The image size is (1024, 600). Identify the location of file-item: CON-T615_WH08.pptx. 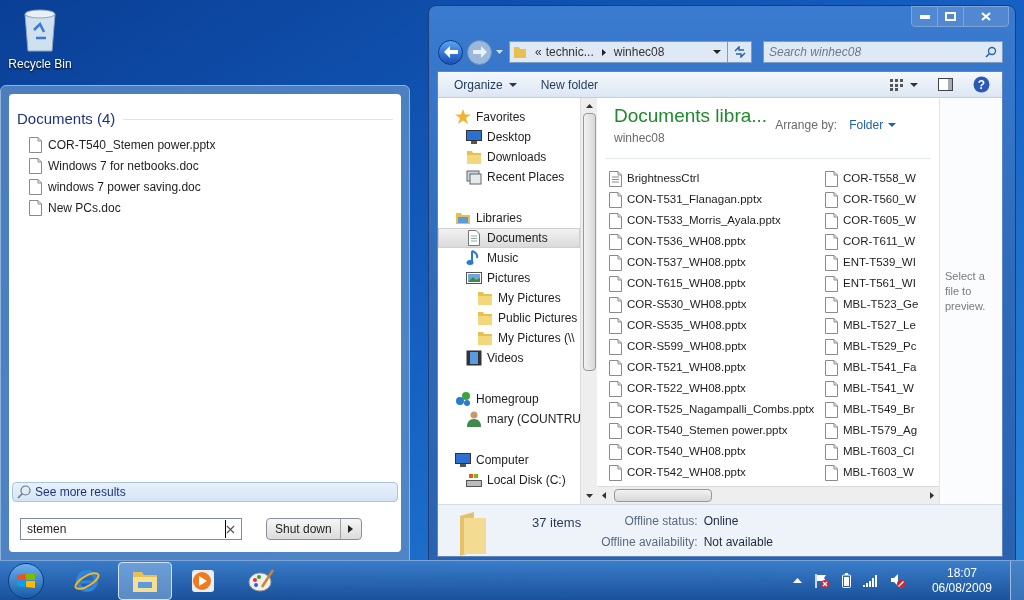
(717, 283).